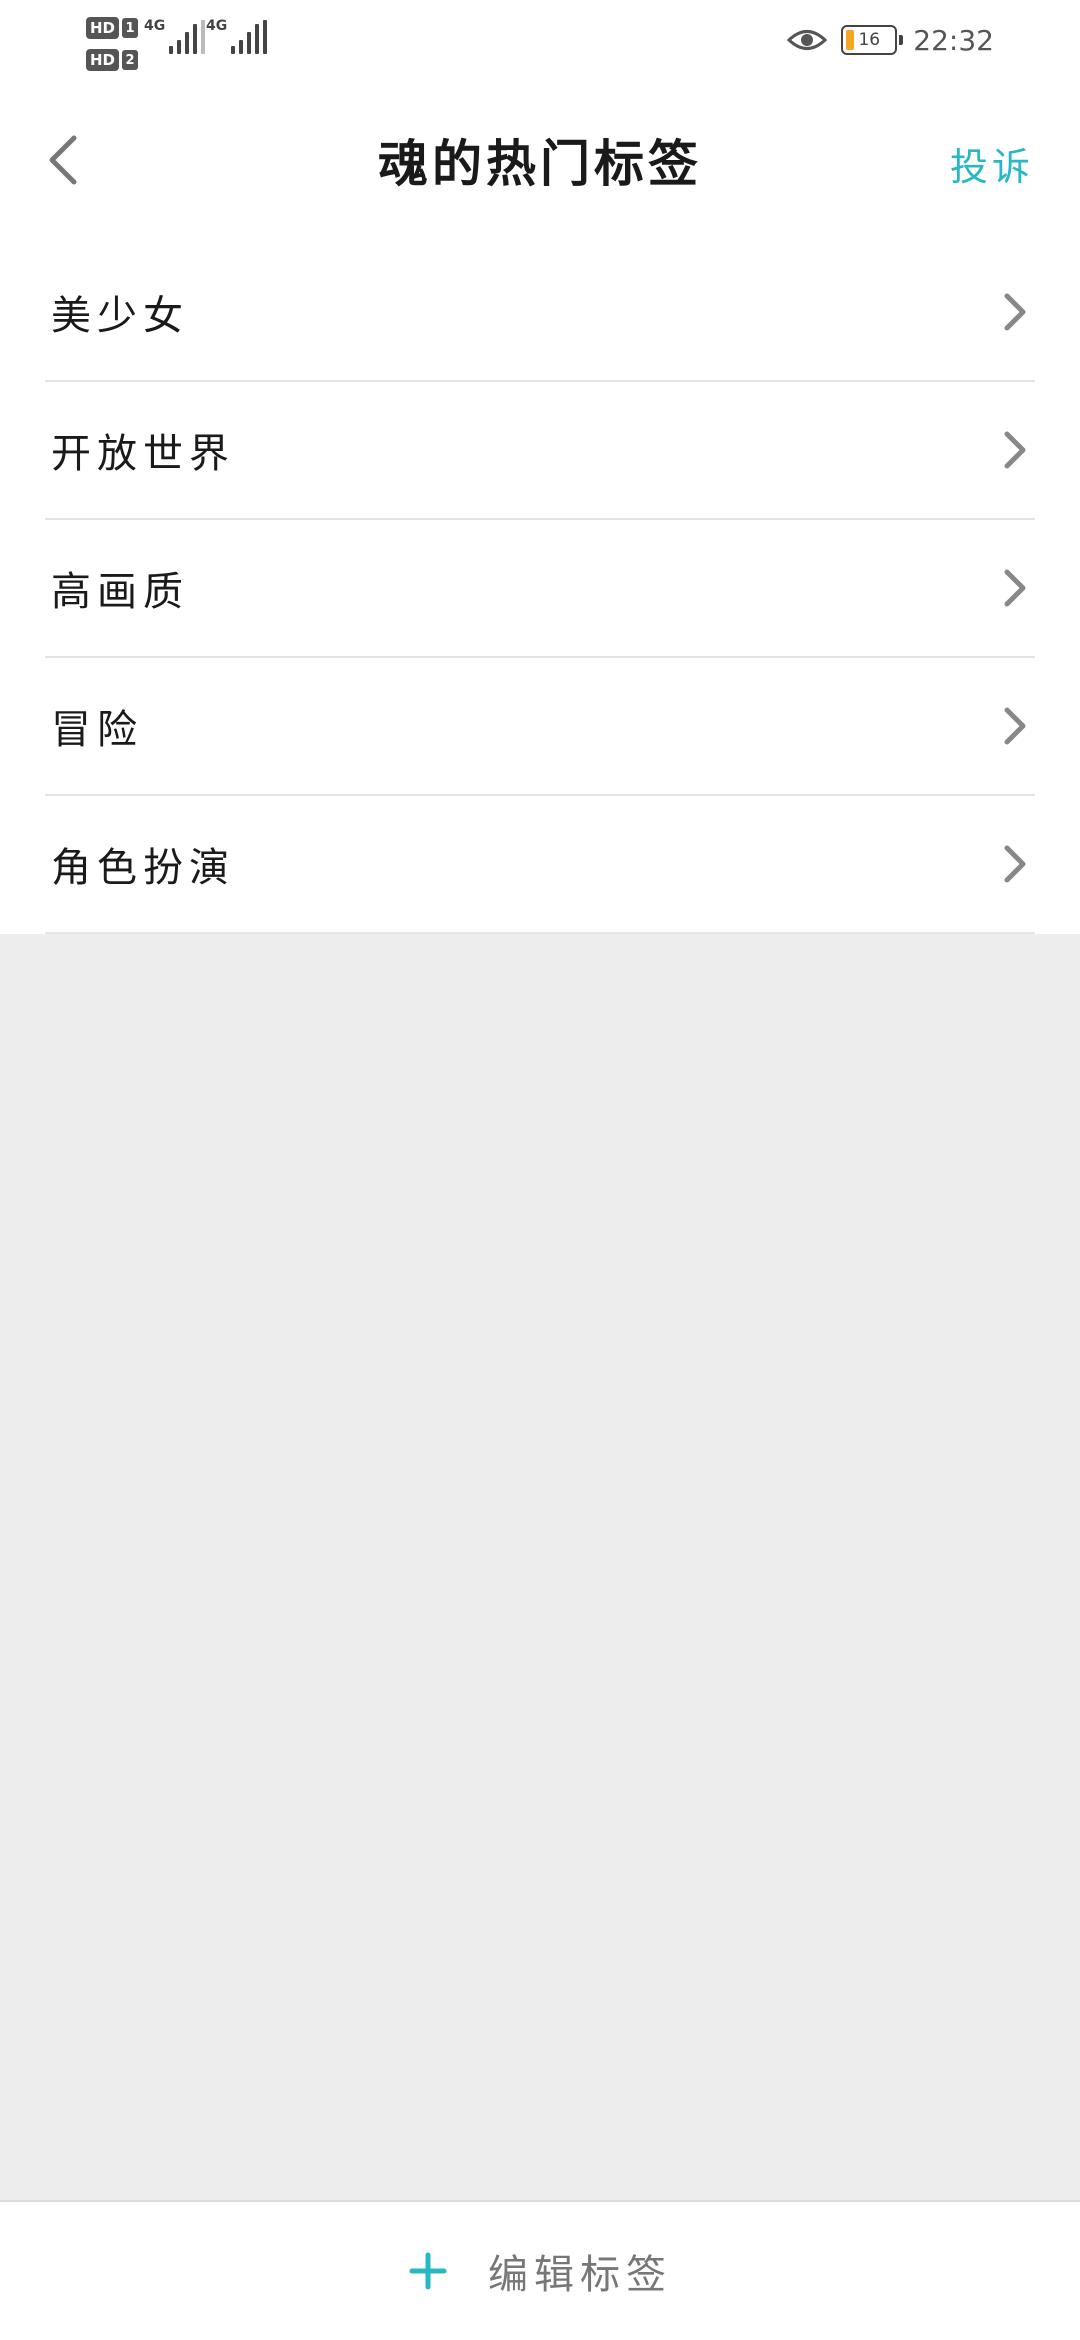 Image resolution: width=1080 pixels, height=2340 pixels. What do you see at coordinates (143, 454) in the screenshot?
I see `tag-label: 开放世界` at bounding box center [143, 454].